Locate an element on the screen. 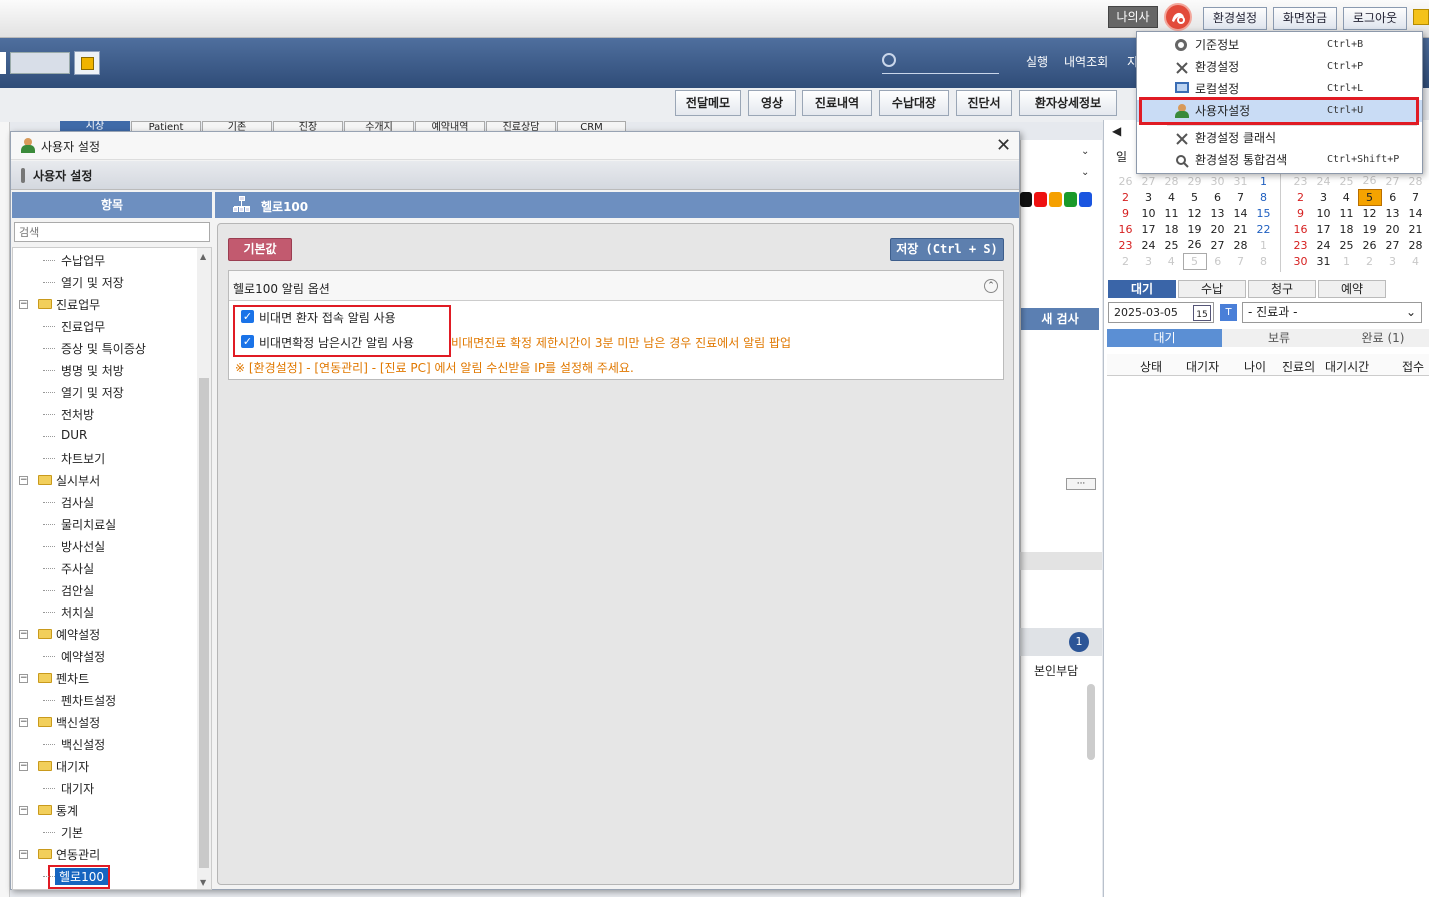  app-logo-icon is located at coordinates (1178, 17).